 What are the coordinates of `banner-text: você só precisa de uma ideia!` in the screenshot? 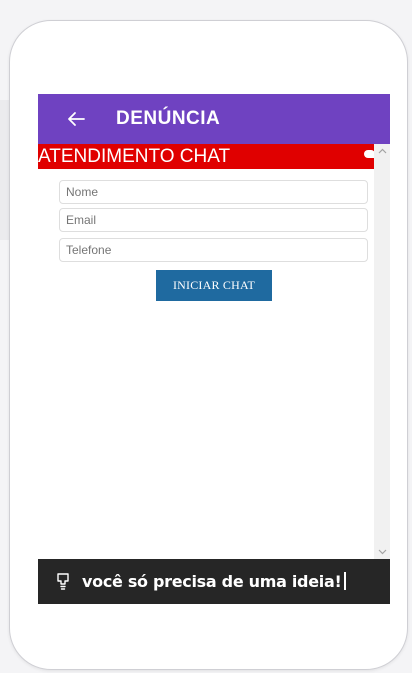 It's located at (214, 581).